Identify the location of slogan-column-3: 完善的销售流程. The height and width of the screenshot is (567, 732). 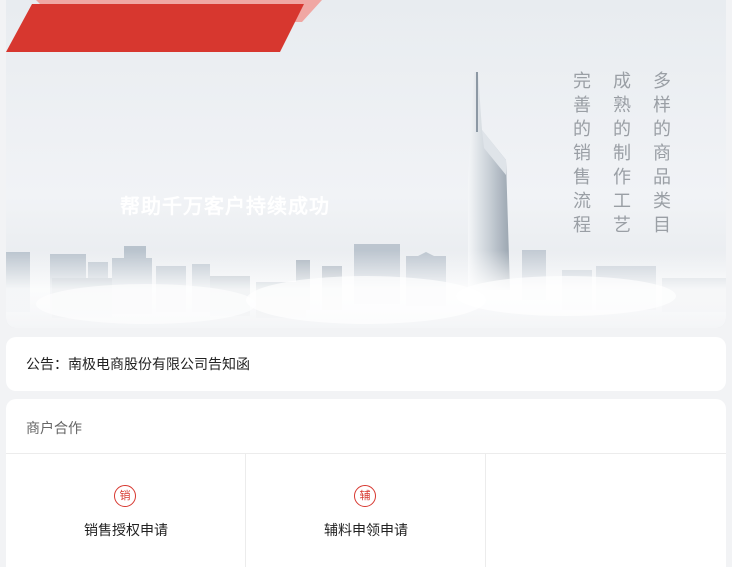
(582, 153).